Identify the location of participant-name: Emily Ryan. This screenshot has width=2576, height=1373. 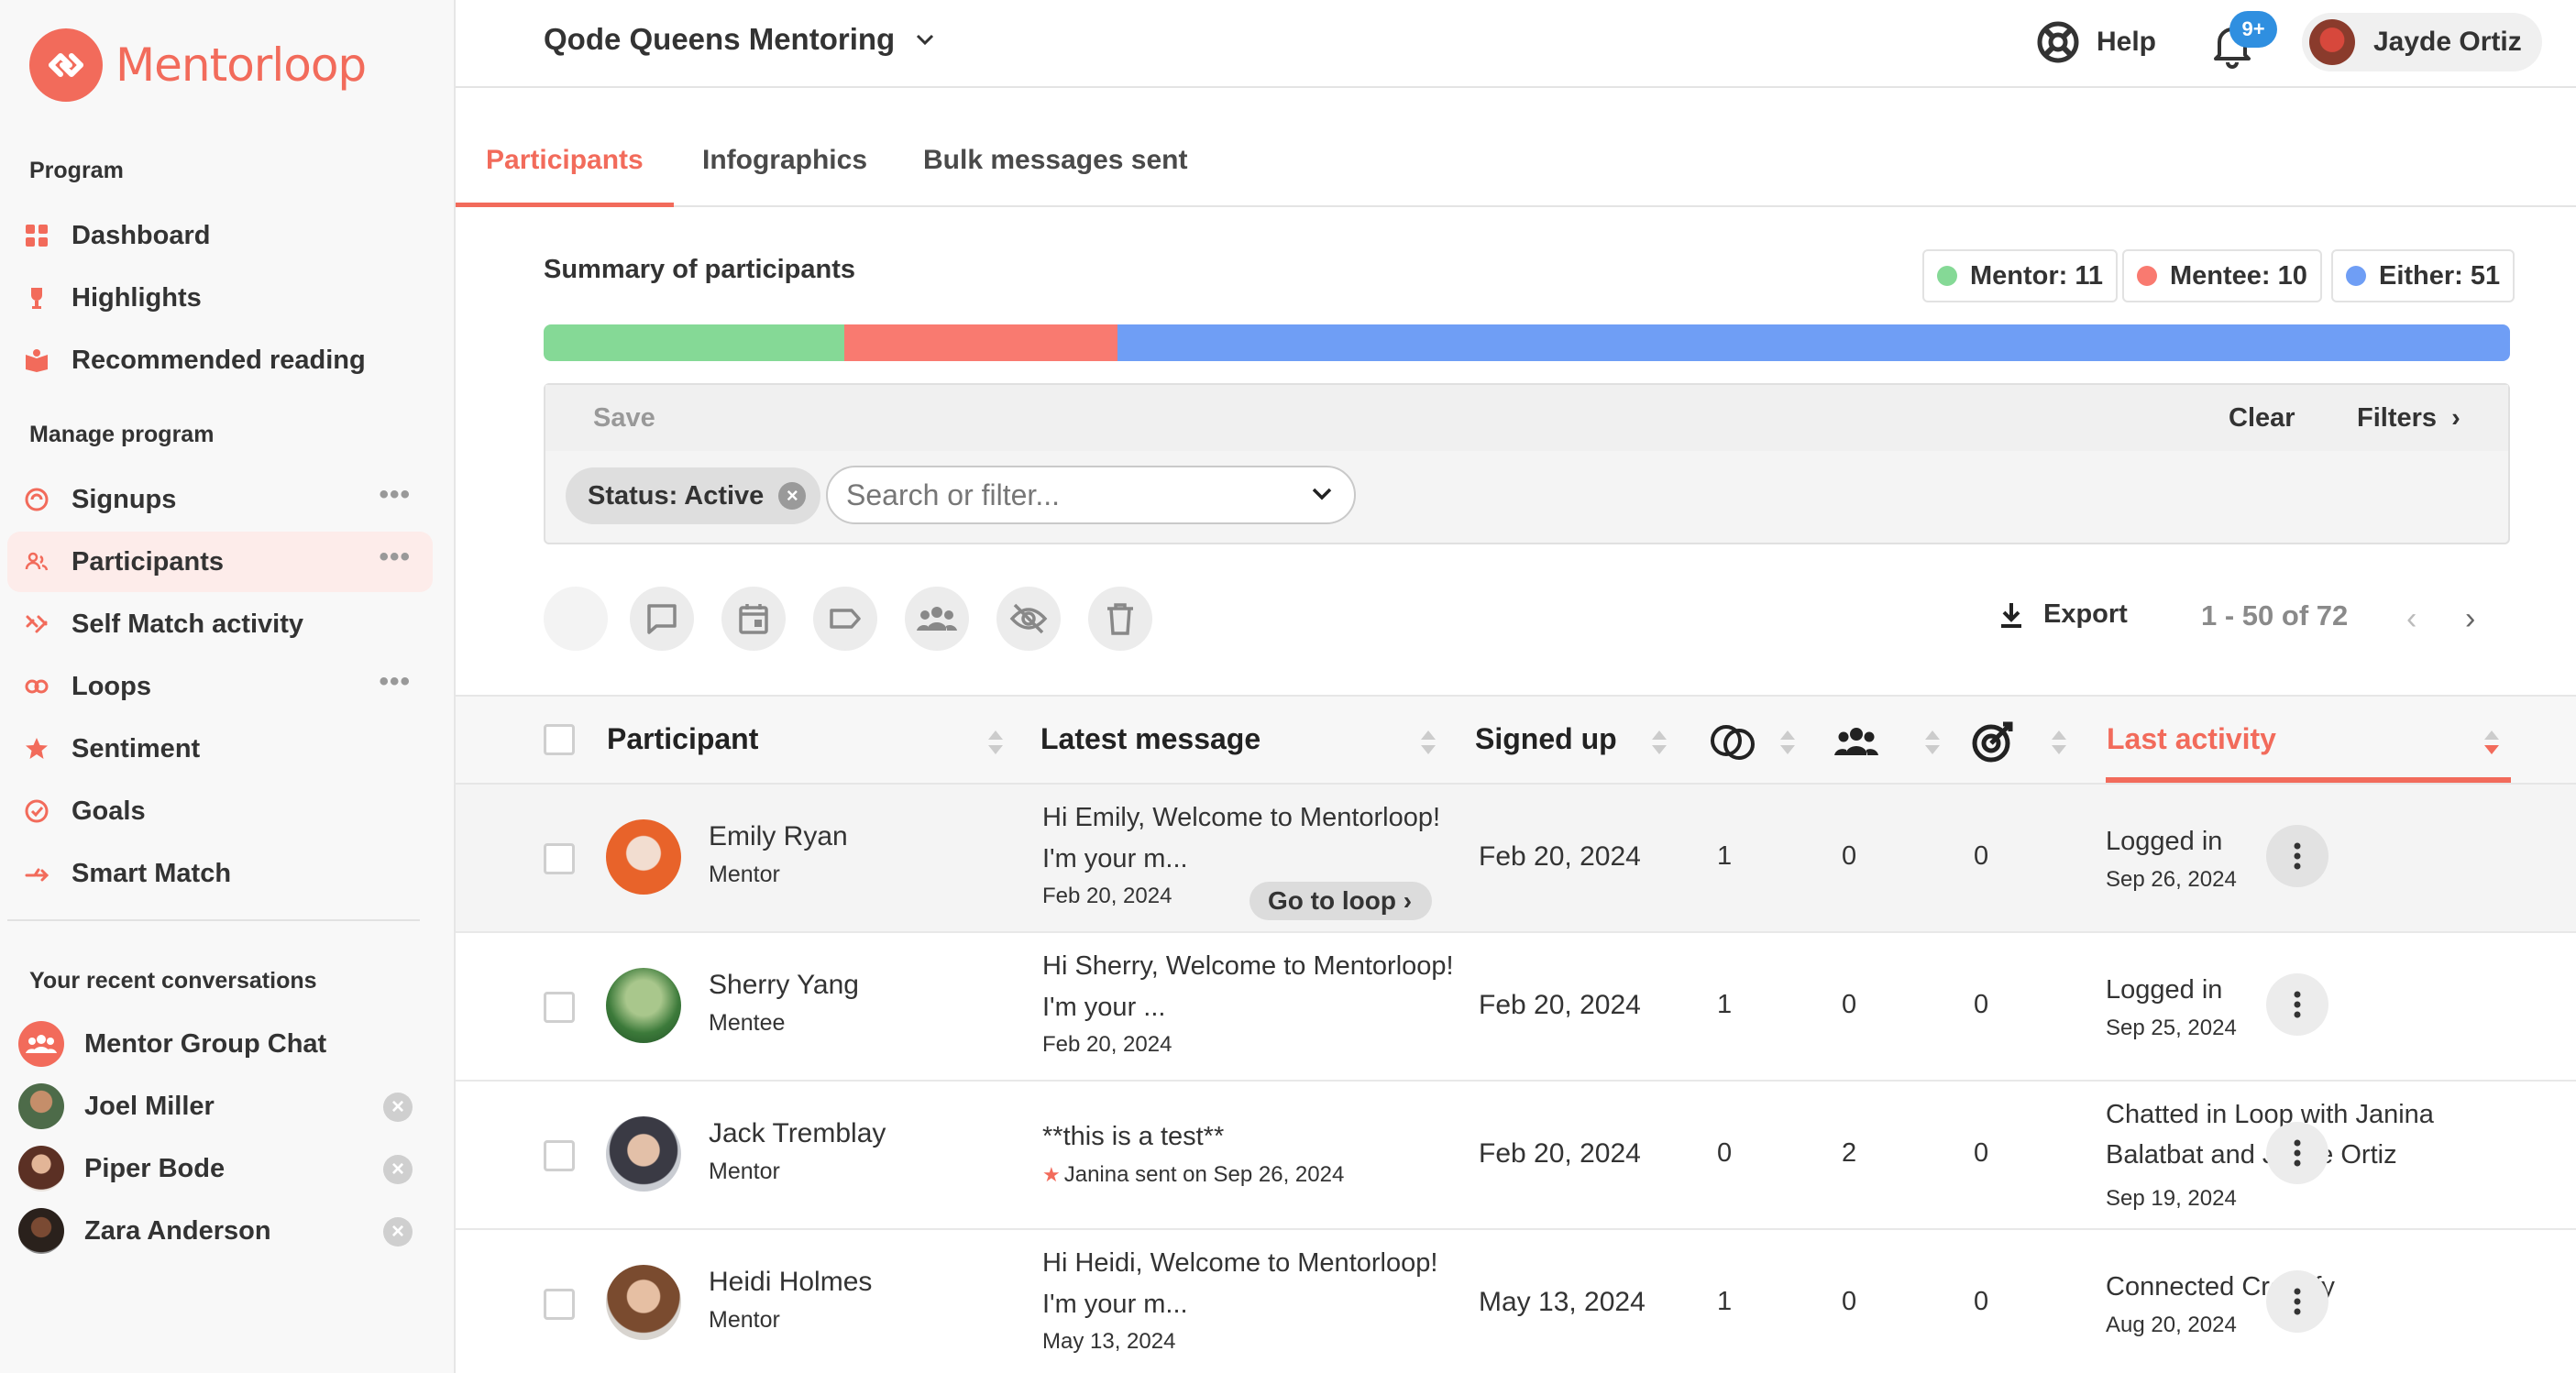
(779, 836).